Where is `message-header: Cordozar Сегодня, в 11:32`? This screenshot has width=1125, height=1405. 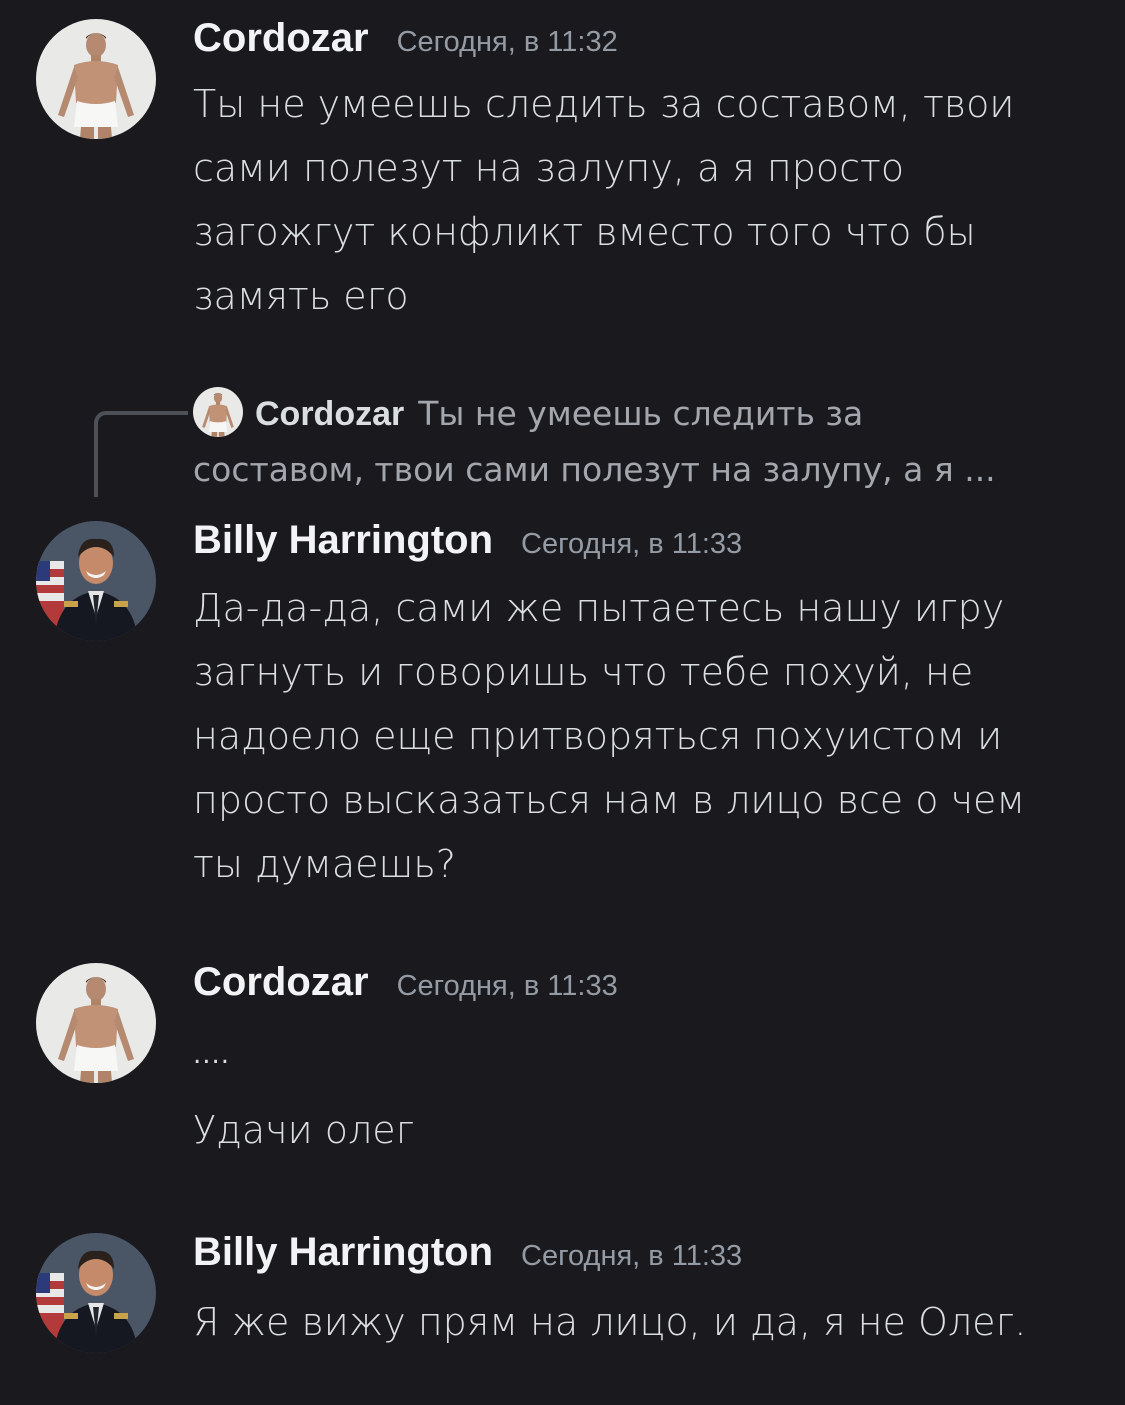
message-header: Cordozar Сегодня, в 11:32 is located at coordinates (405, 38).